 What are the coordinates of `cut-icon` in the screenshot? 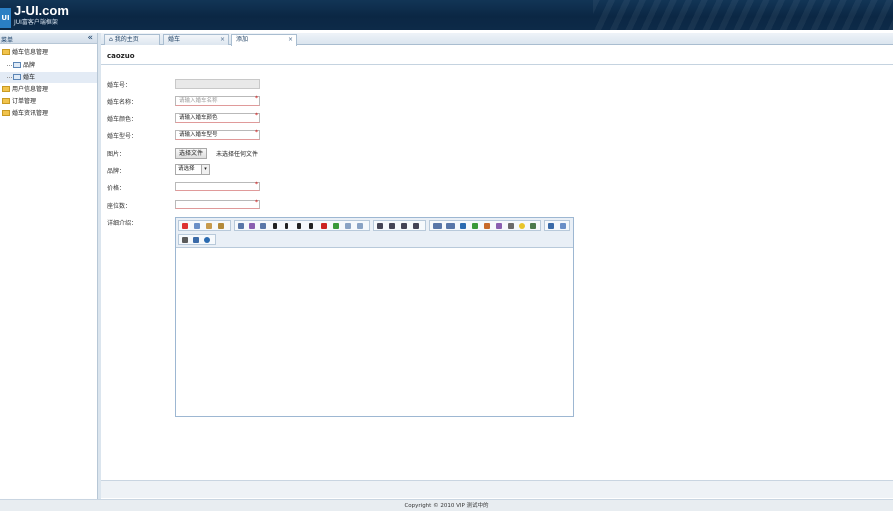 It's located at (185, 226).